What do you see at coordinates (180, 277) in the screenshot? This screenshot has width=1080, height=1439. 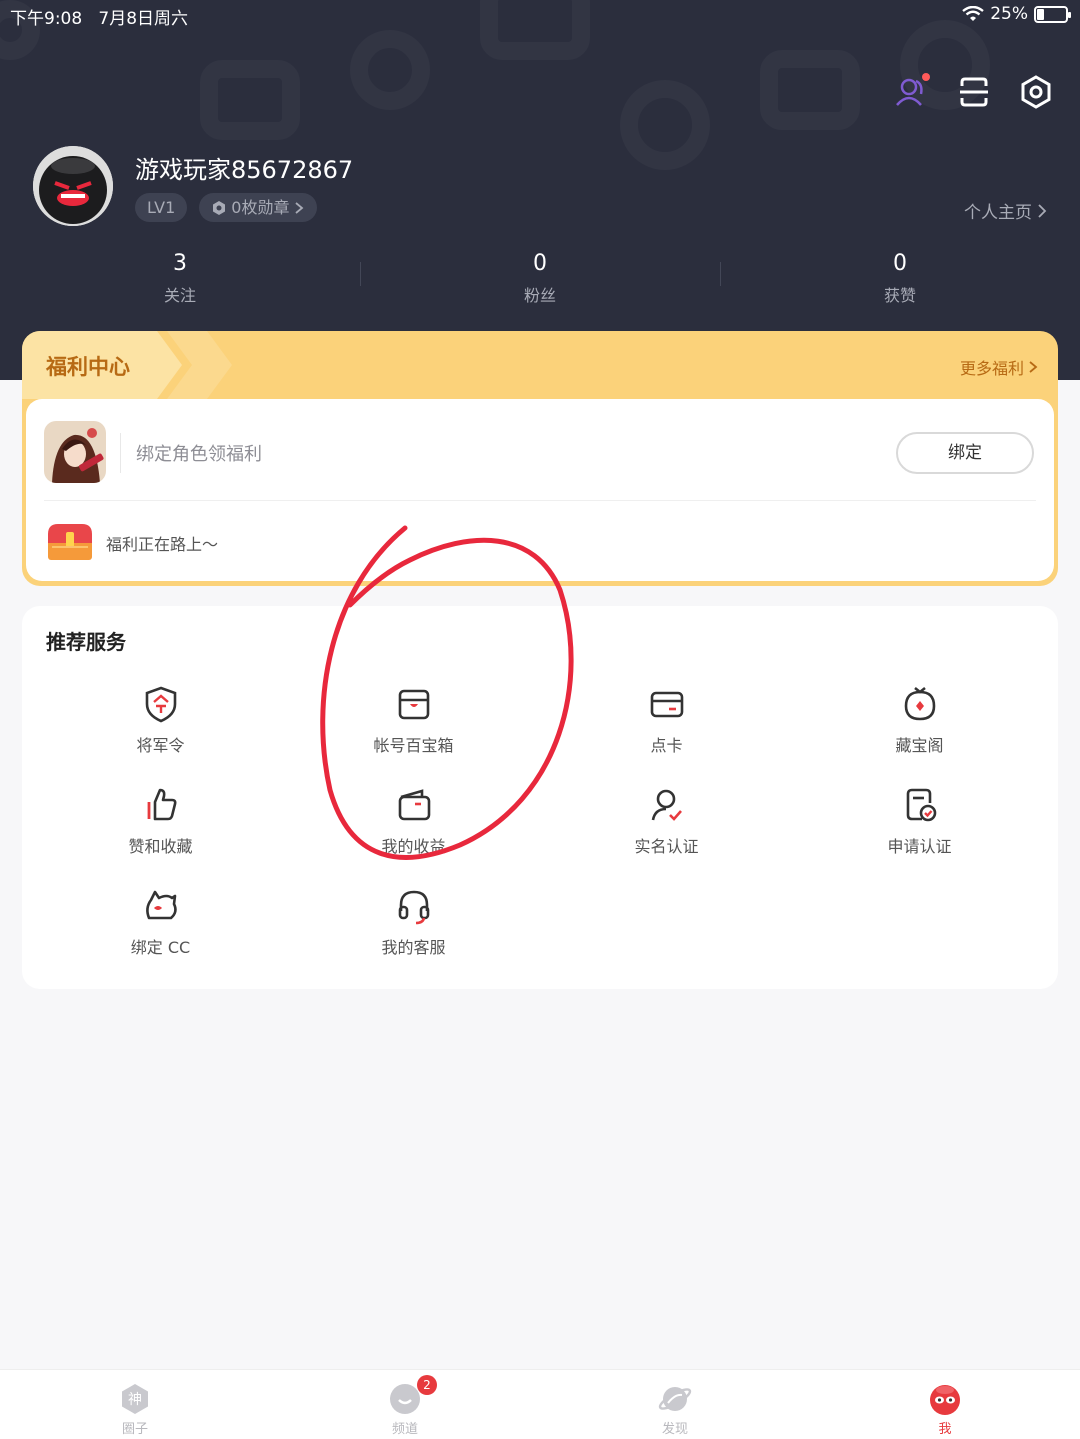 I see `stat-following: 3 关注` at bounding box center [180, 277].